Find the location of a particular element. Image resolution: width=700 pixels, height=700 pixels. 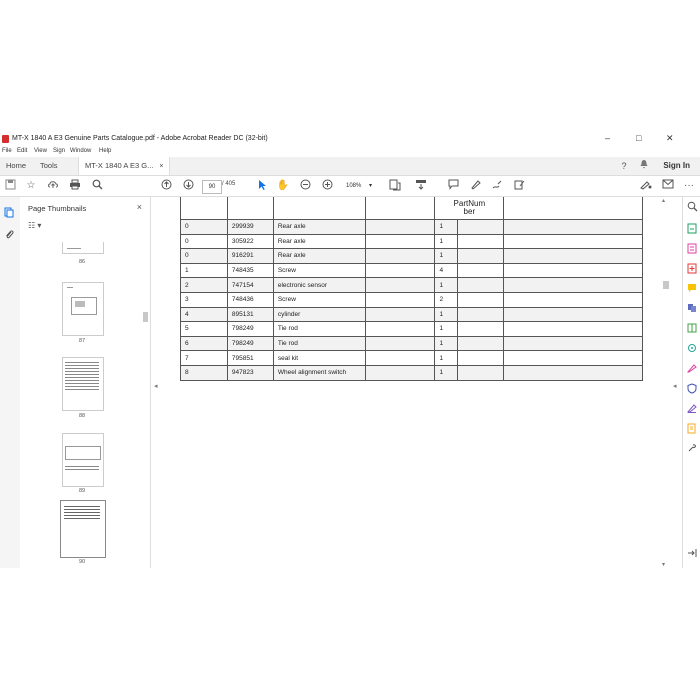

document-scrollbar: ▴ ▾ is located at coordinates (666, 382).